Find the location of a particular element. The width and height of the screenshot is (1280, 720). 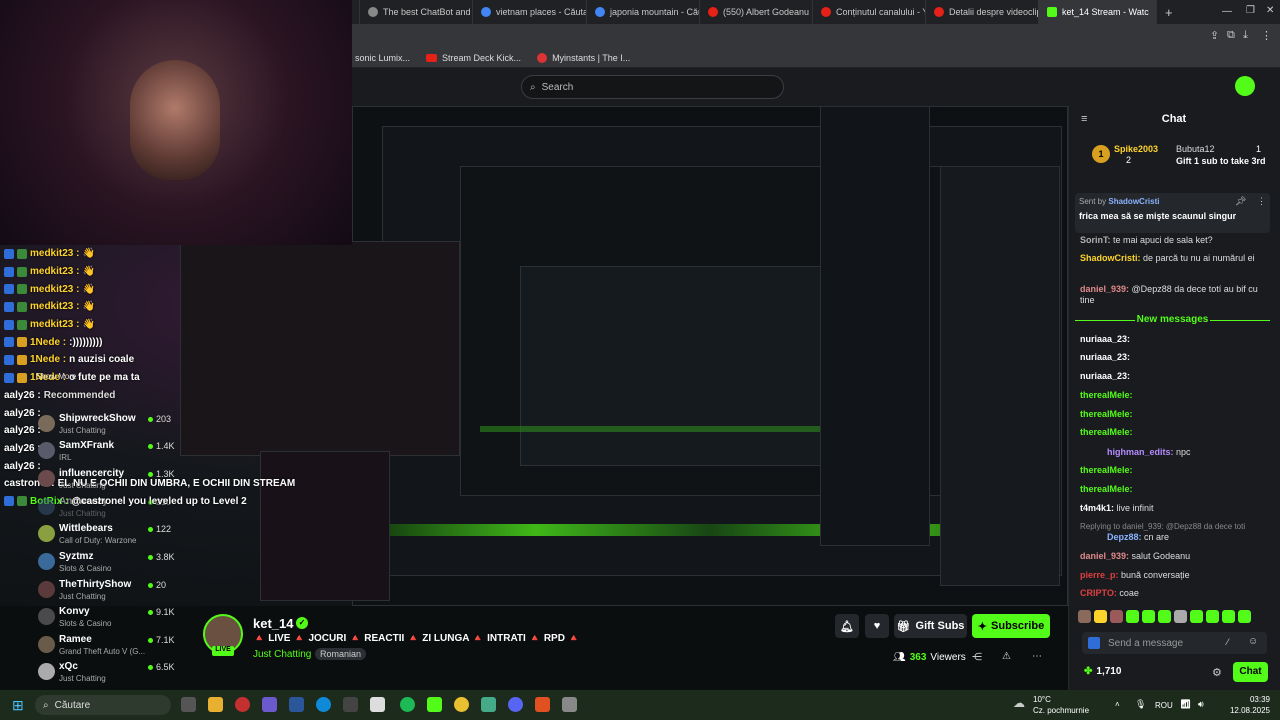

share-icon: ⇪ is located at coordinates (1214, 35).